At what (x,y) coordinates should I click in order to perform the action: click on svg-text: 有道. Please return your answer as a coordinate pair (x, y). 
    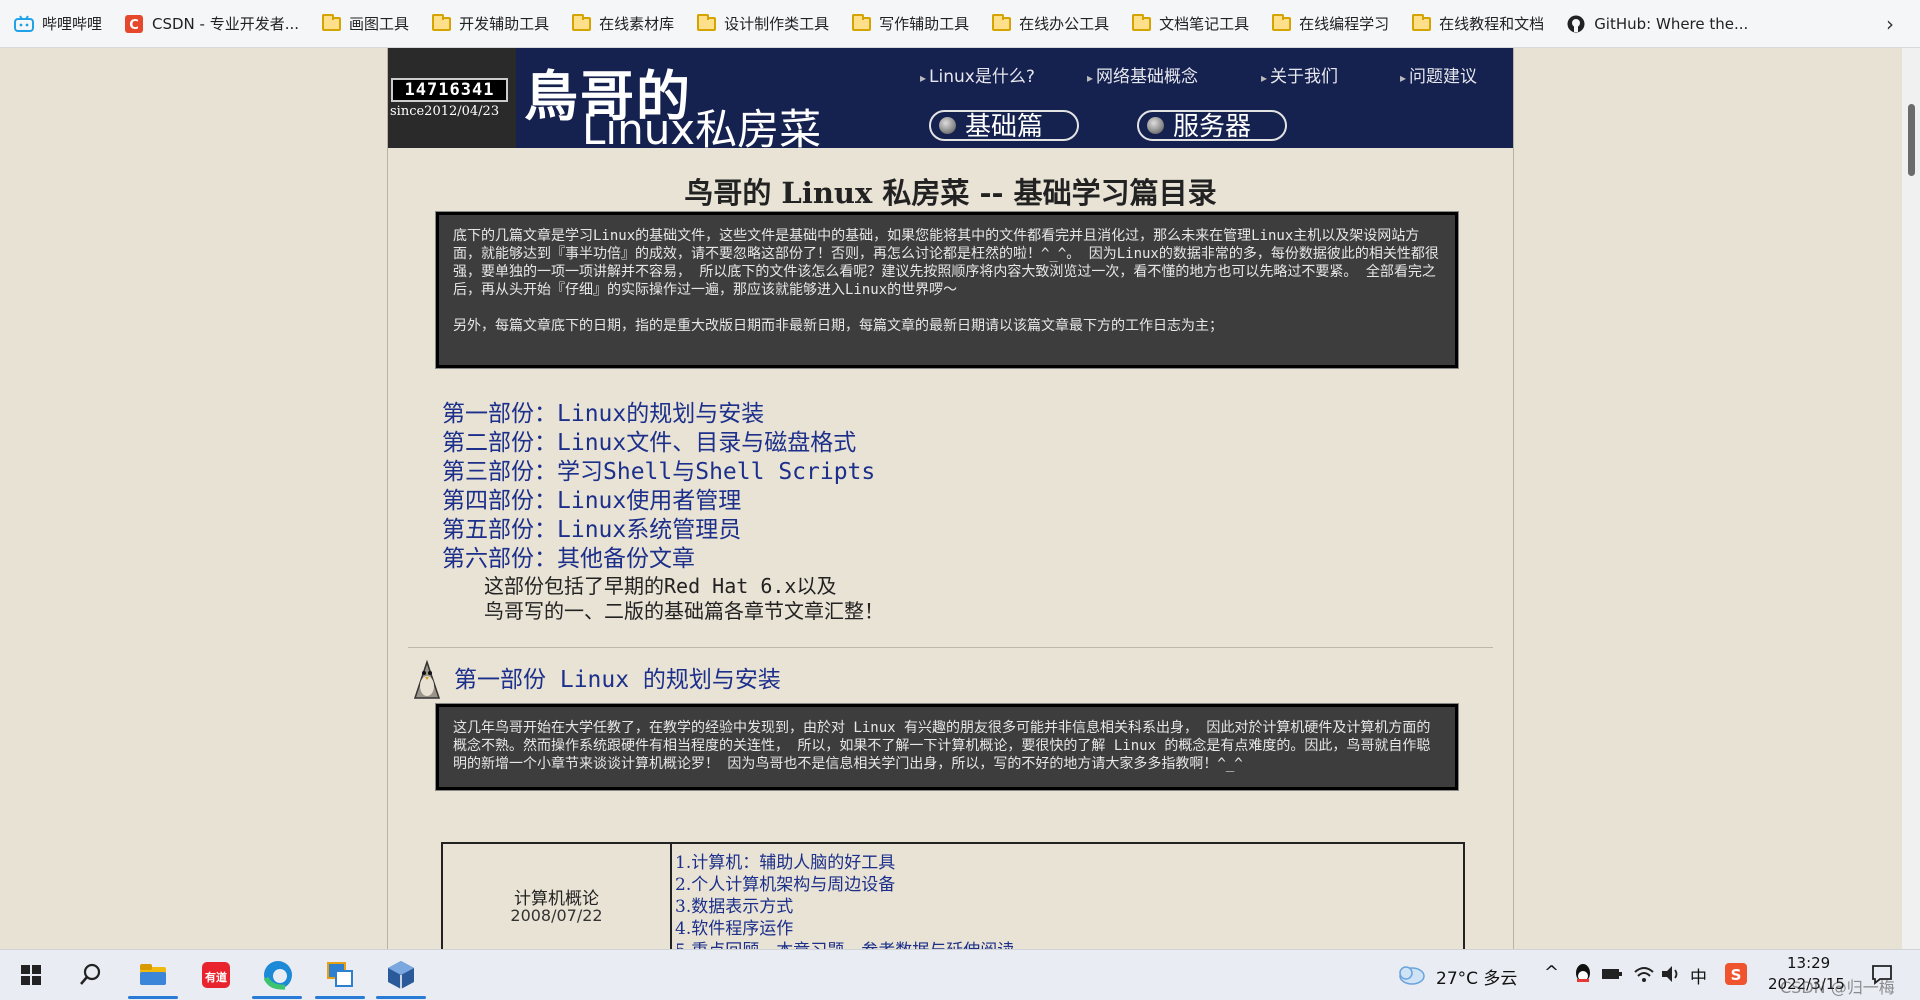
    Looking at the image, I should click on (216, 977).